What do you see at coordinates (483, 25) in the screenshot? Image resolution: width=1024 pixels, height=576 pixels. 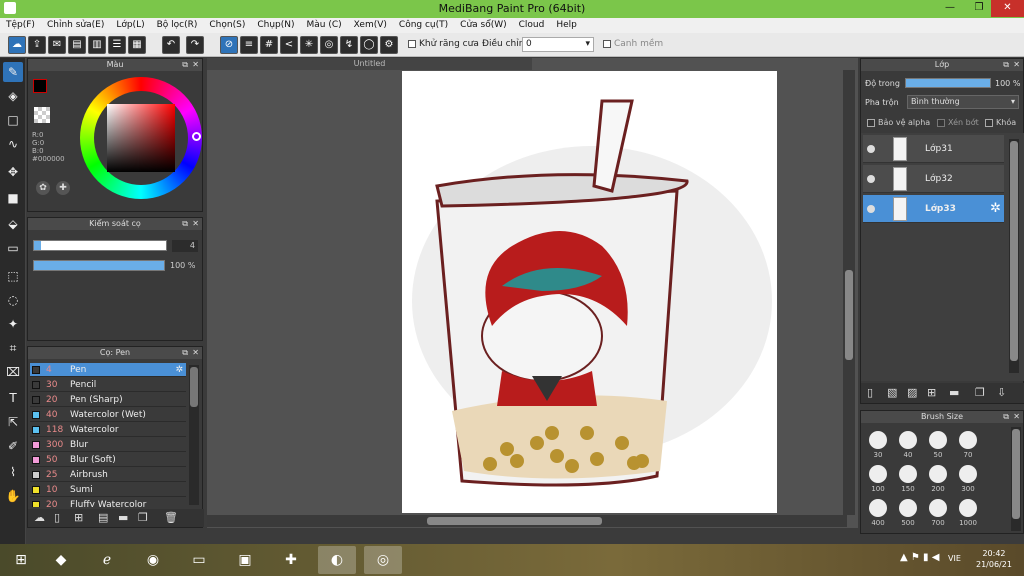 I see `menu-window: Cửa sổ(W)` at bounding box center [483, 25].